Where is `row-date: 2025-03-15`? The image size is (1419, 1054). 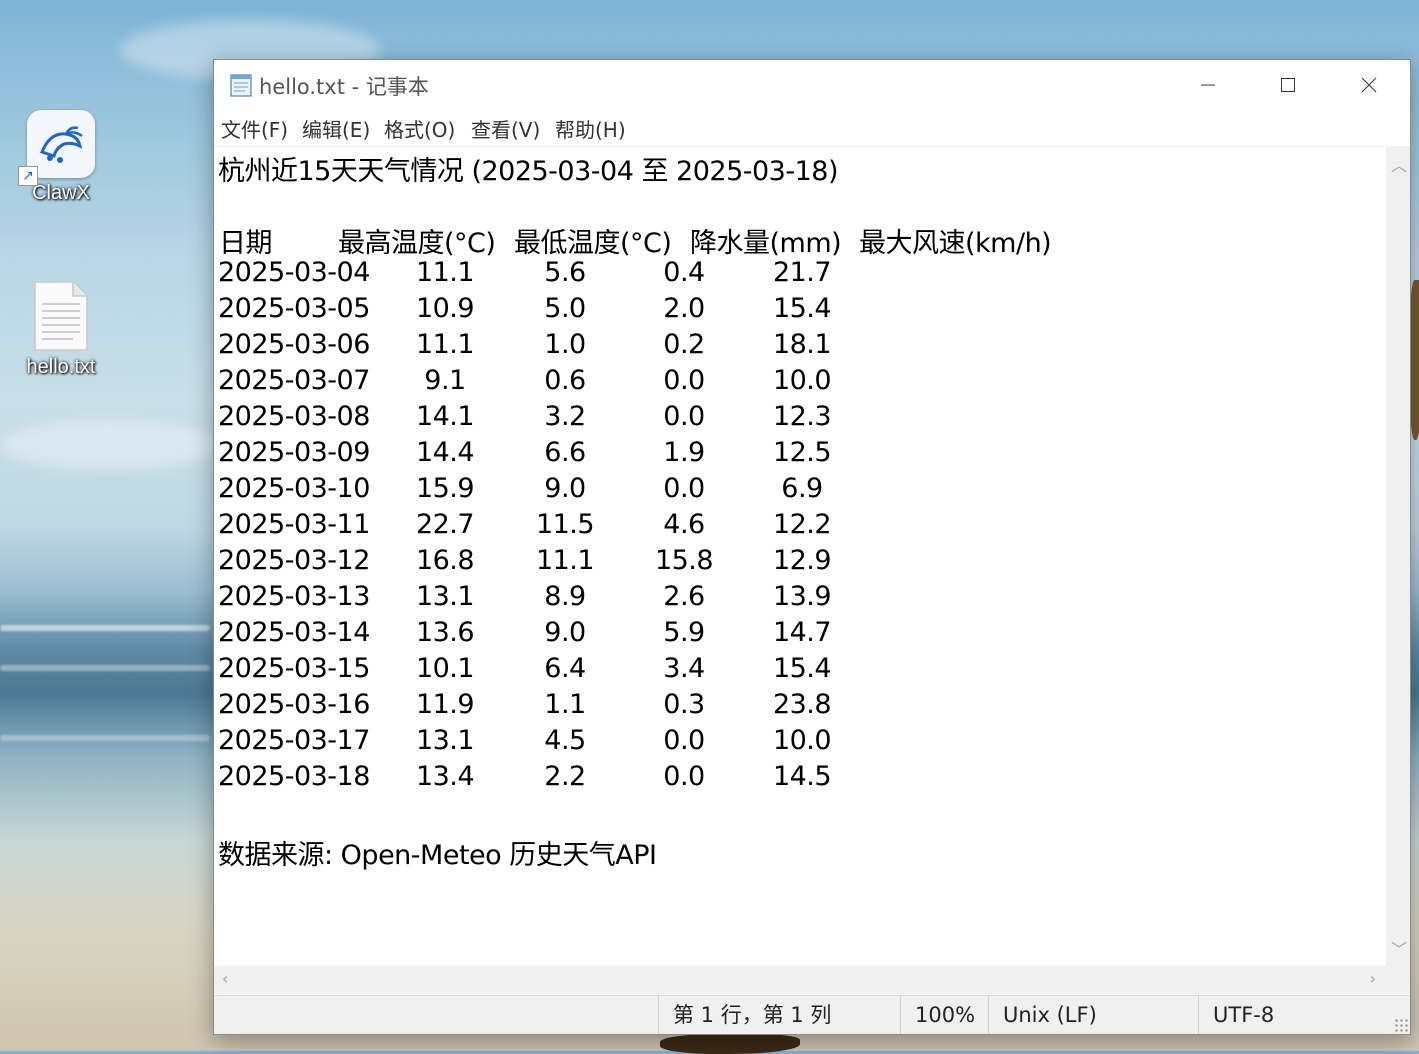 row-date: 2025-03-15 is located at coordinates (294, 668).